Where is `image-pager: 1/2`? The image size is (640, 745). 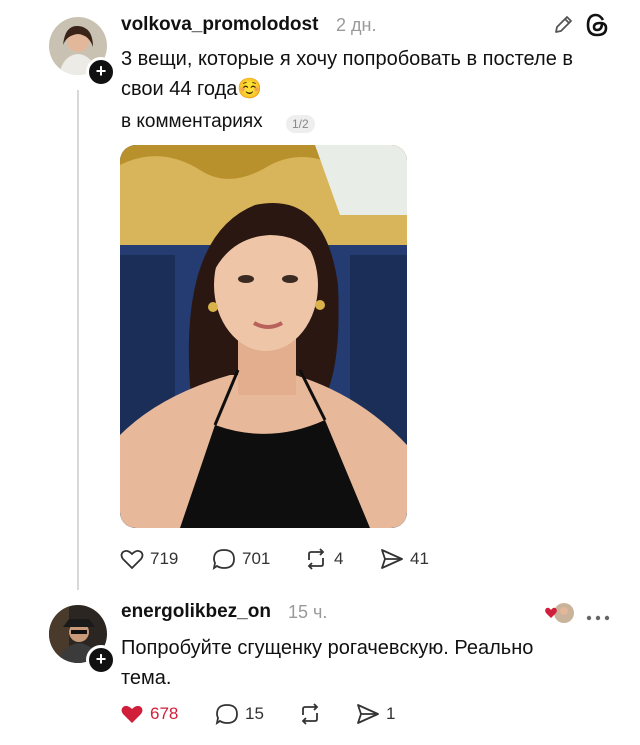 image-pager: 1/2 is located at coordinates (300, 124).